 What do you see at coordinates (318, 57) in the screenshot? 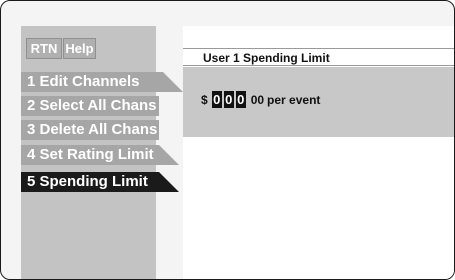
I see `panel-title: User 1 Spending Limit` at bounding box center [318, 57].